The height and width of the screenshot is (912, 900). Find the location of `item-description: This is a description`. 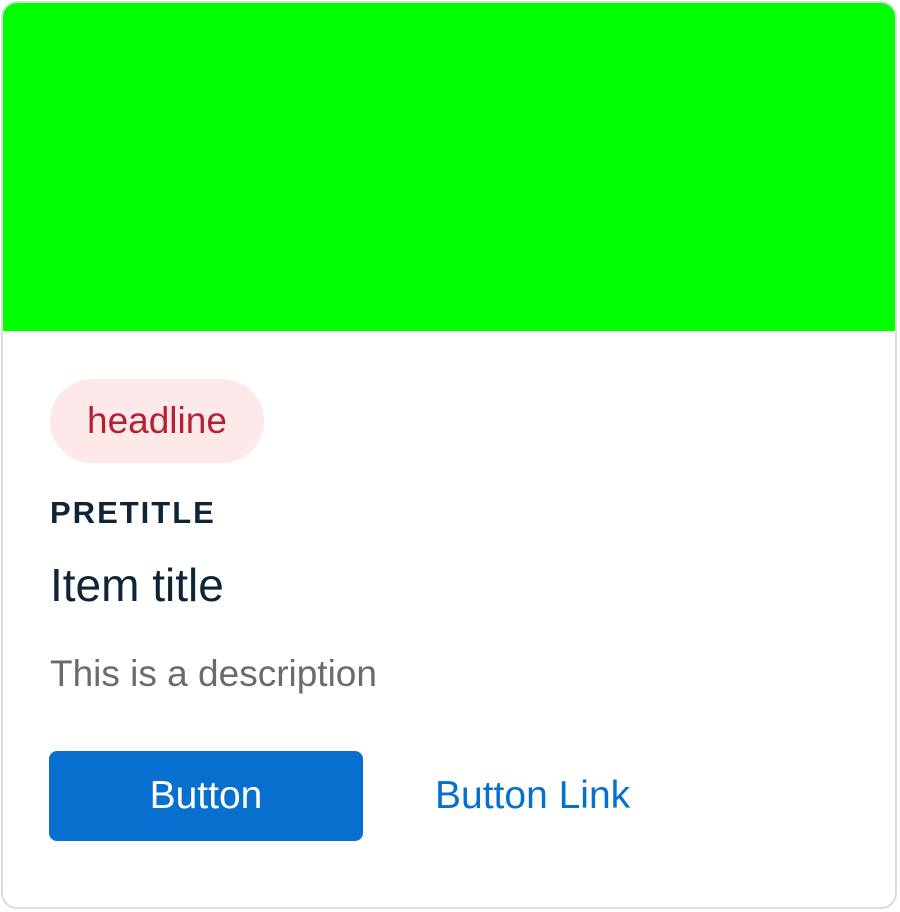

item-description: This is a description is located at coordinates (213, 673).